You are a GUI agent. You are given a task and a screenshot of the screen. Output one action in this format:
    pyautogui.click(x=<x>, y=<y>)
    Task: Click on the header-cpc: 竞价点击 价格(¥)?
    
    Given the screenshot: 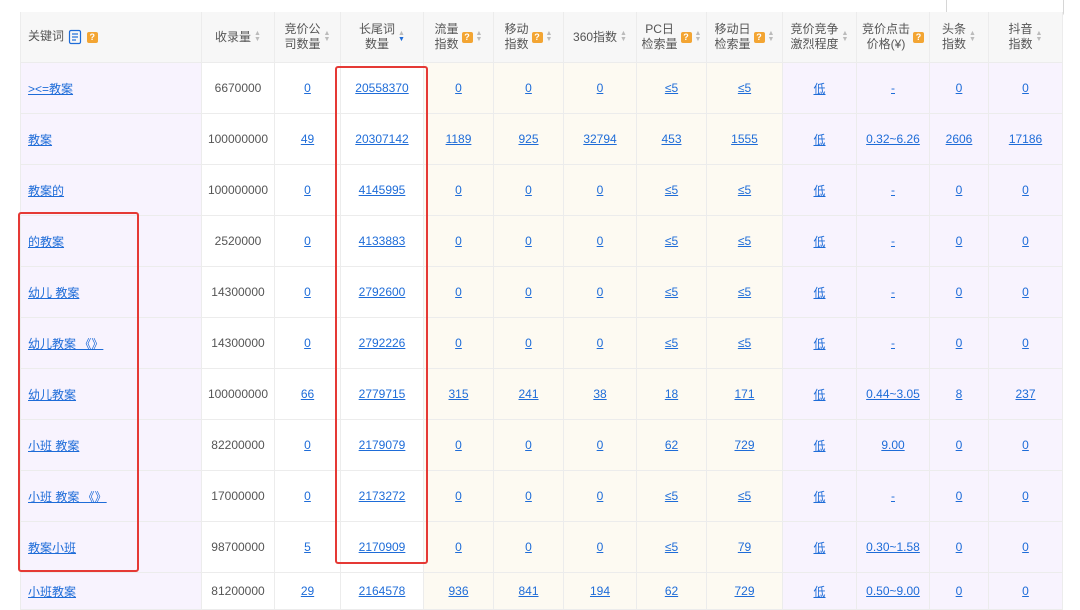 What is the action you would take?
    pyautogui.click(x=893, y=37)
    